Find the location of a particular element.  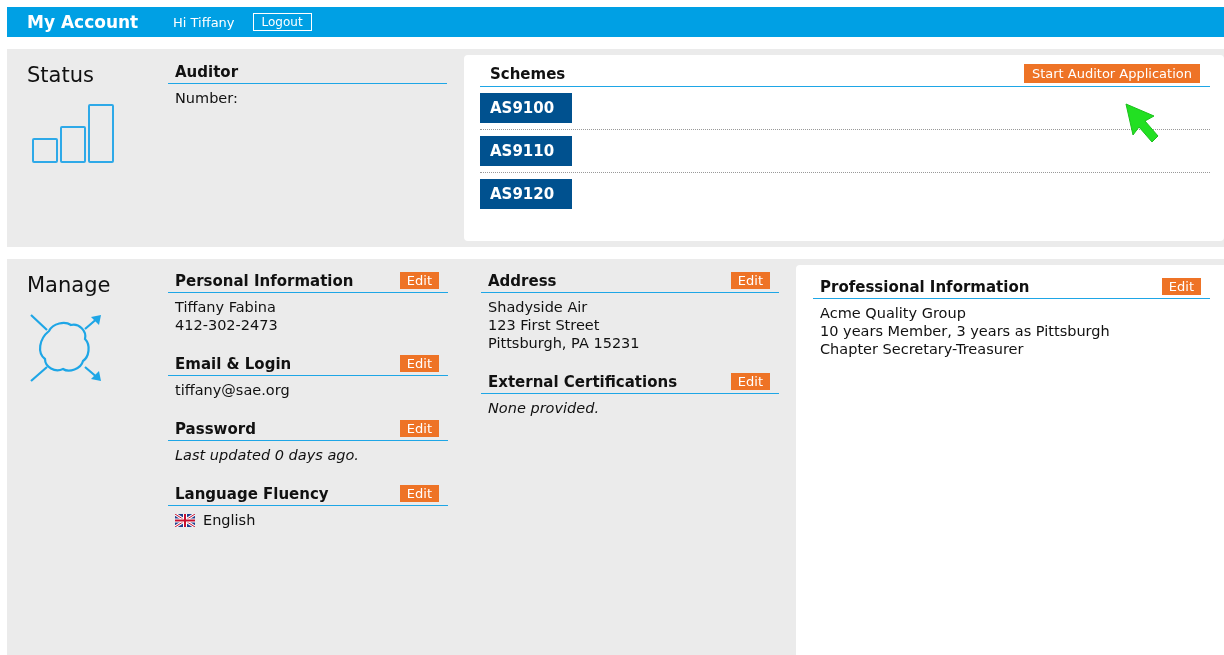

section-title: Language Fluency is located at coordinates (252, 494).